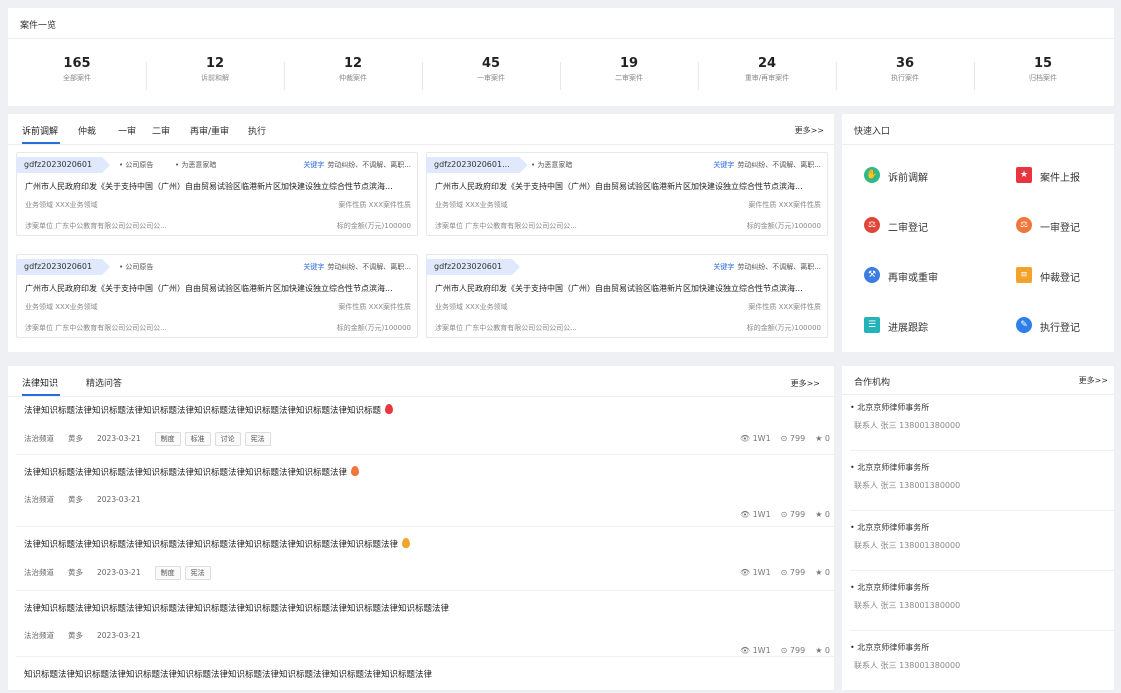 The height and width of the screenshot is (693, 1121). Describe the element at coordinates (119, 499) in the screenshot. I see `date: 2023-03-21` at that location.